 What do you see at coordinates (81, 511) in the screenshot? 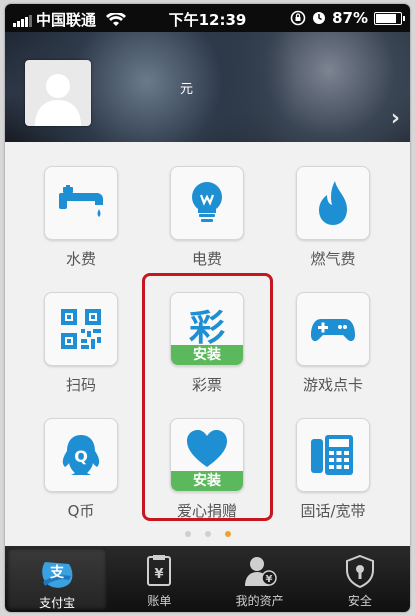
I see `app-label: Q币` at bounding box center [81, 511].